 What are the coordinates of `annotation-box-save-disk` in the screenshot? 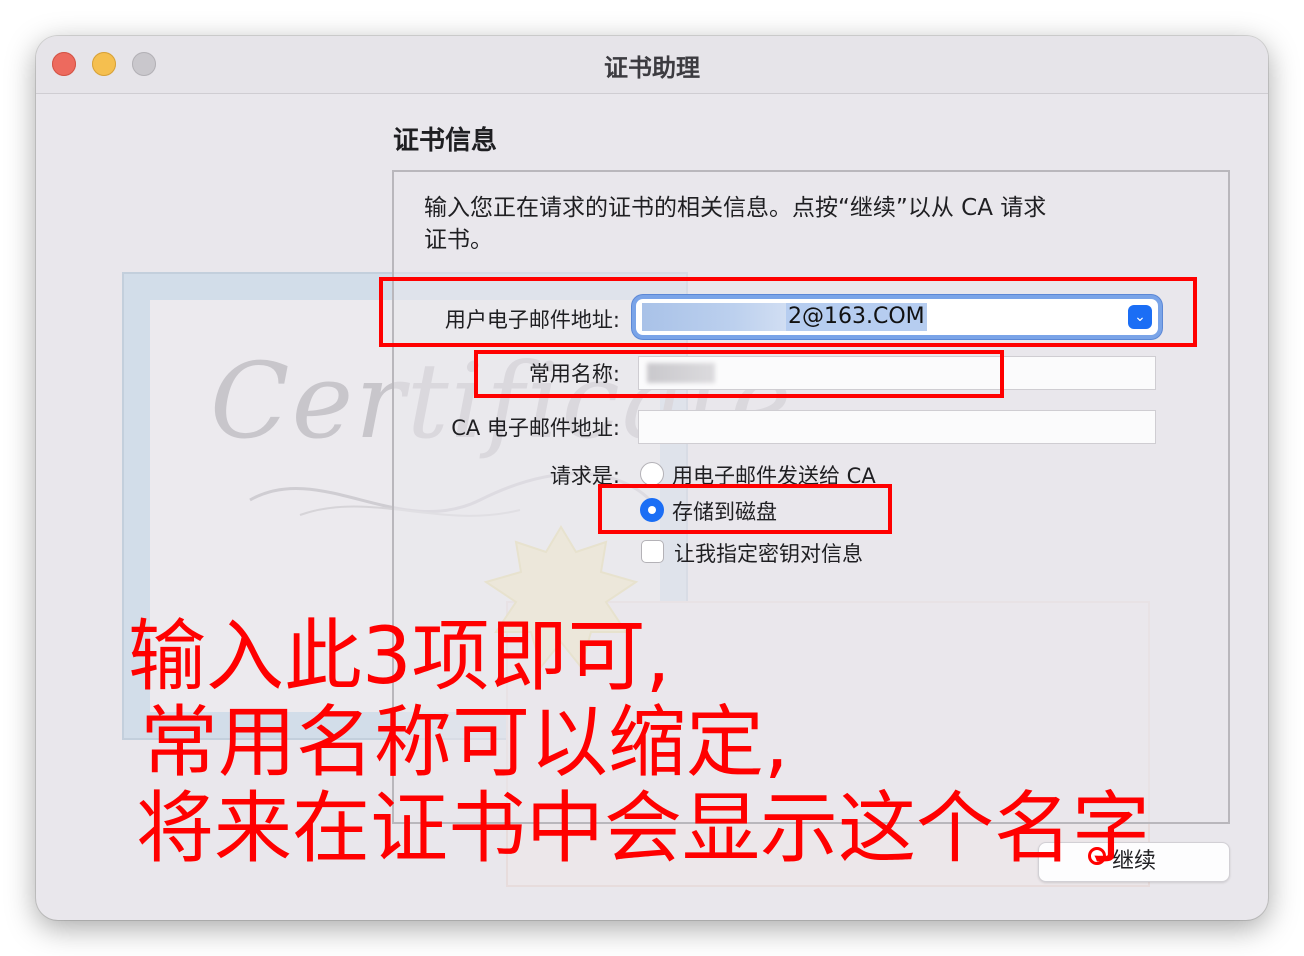 It's located at (745, 509).